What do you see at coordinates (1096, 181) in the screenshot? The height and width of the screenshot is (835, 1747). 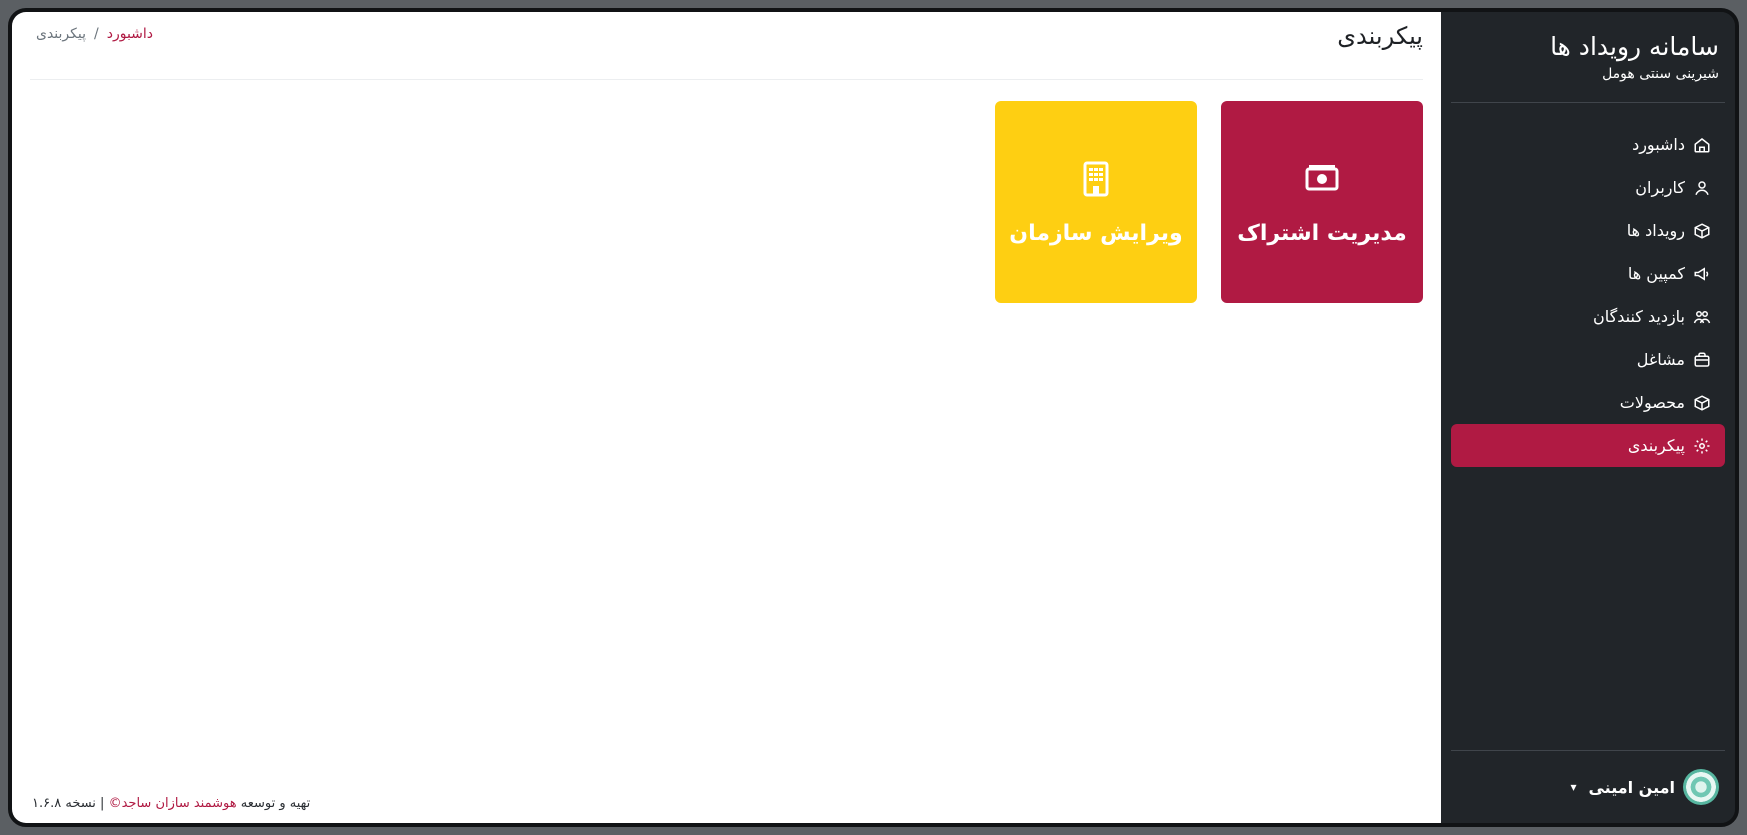 I see `building-icon` at bounding box center [1096, 181].